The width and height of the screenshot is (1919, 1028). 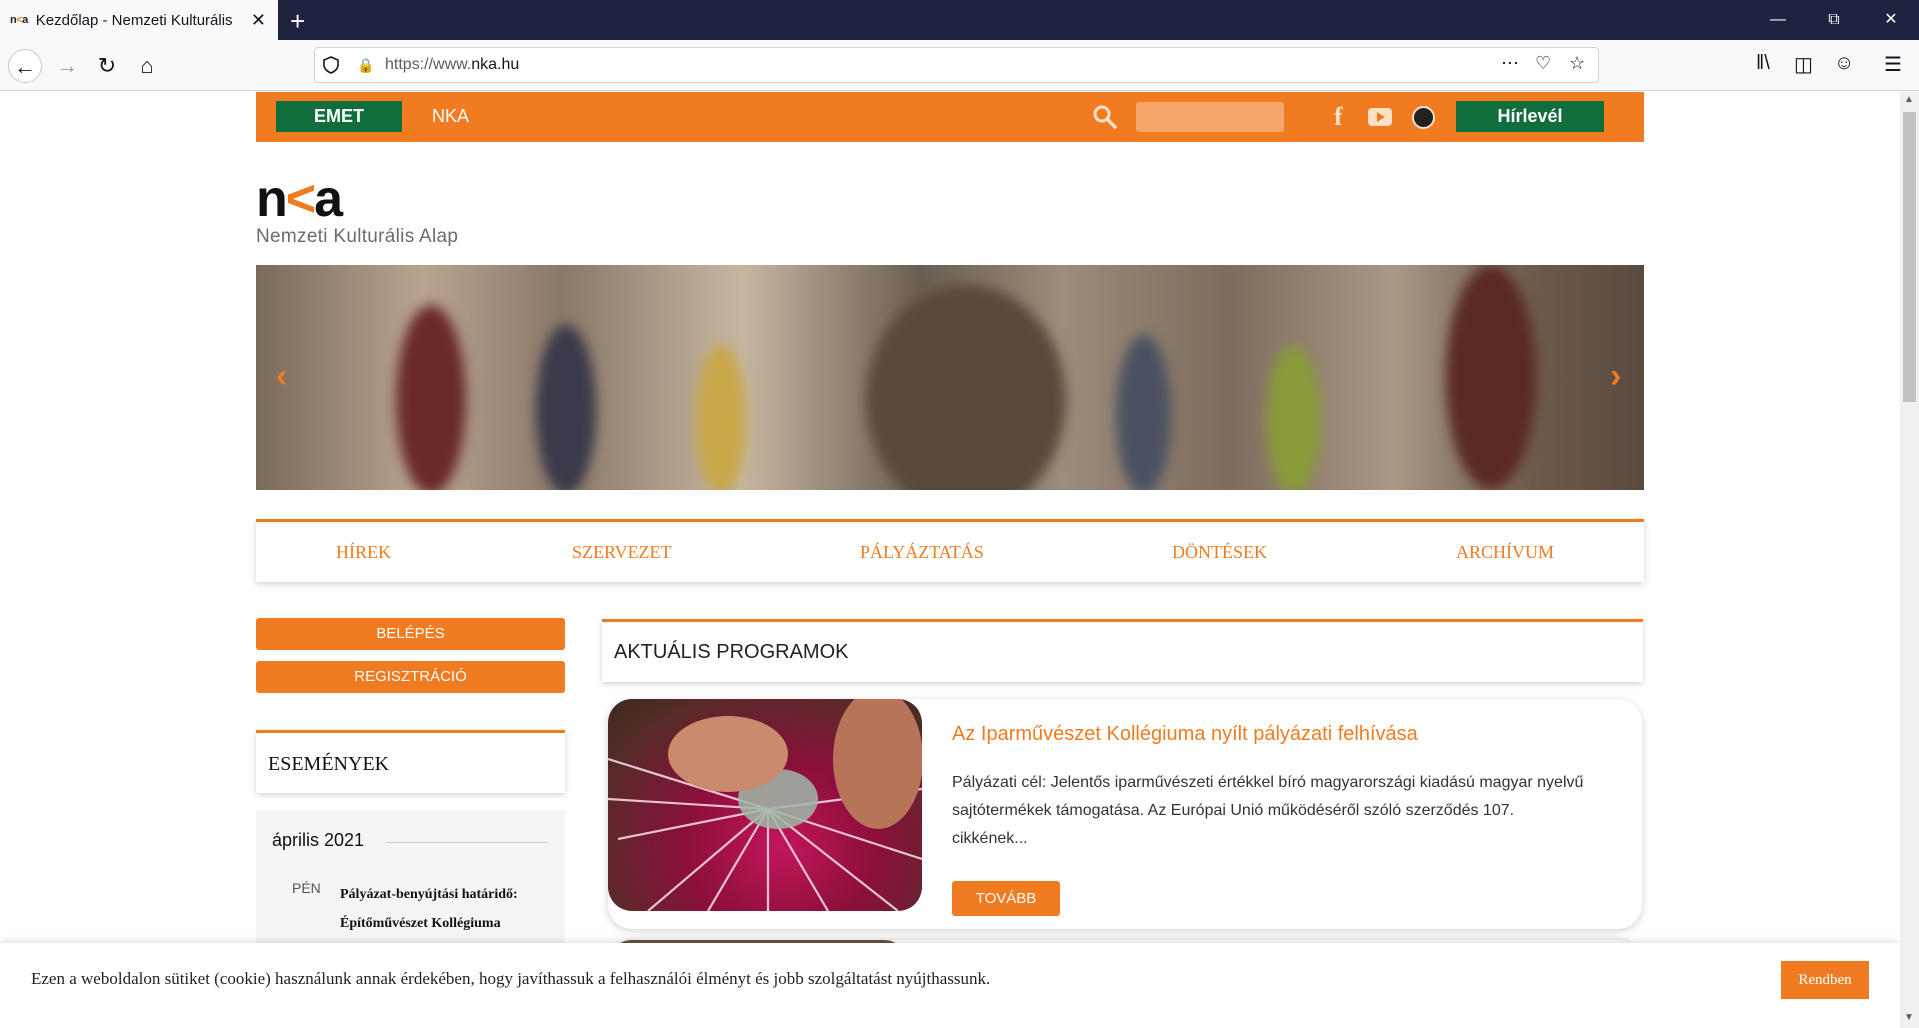 What do you see at coordinates (1338, 117) in the screenshot?
I see `facebook-icon: f` at bounding box center [1338, 117].